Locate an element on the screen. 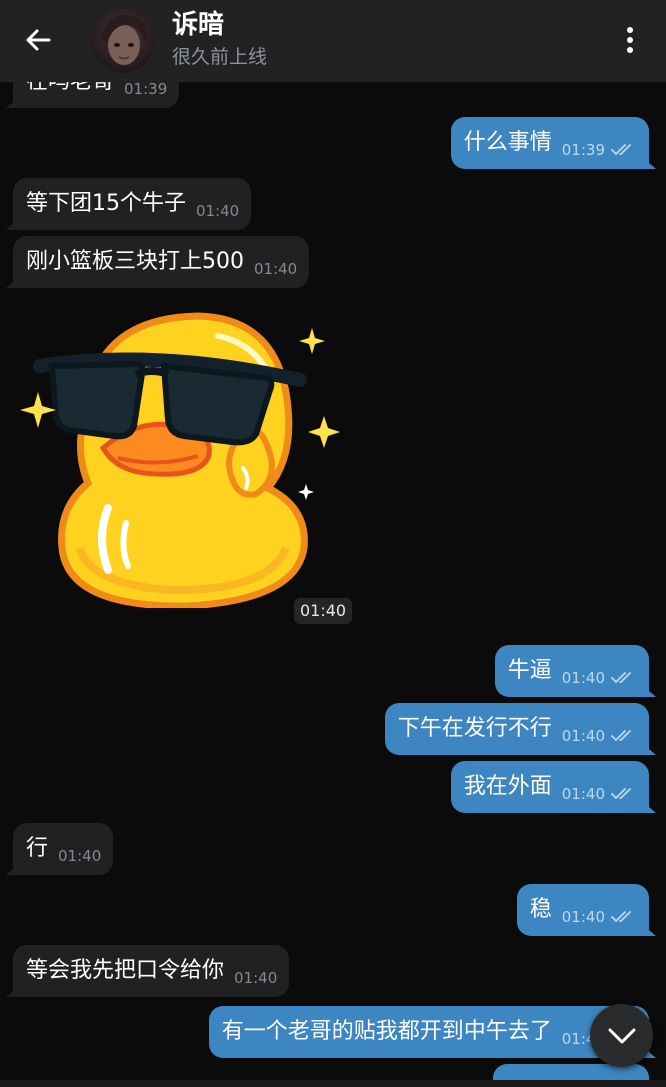  more-vertical-icon is located at coordinates (630, 40).